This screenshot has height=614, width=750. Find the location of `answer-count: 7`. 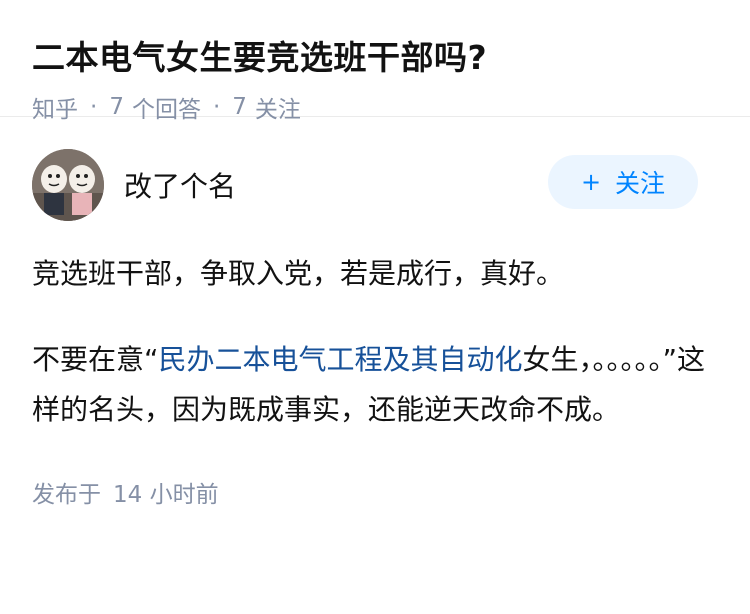

answer-count: 7 is located at coordinates (116, 107).